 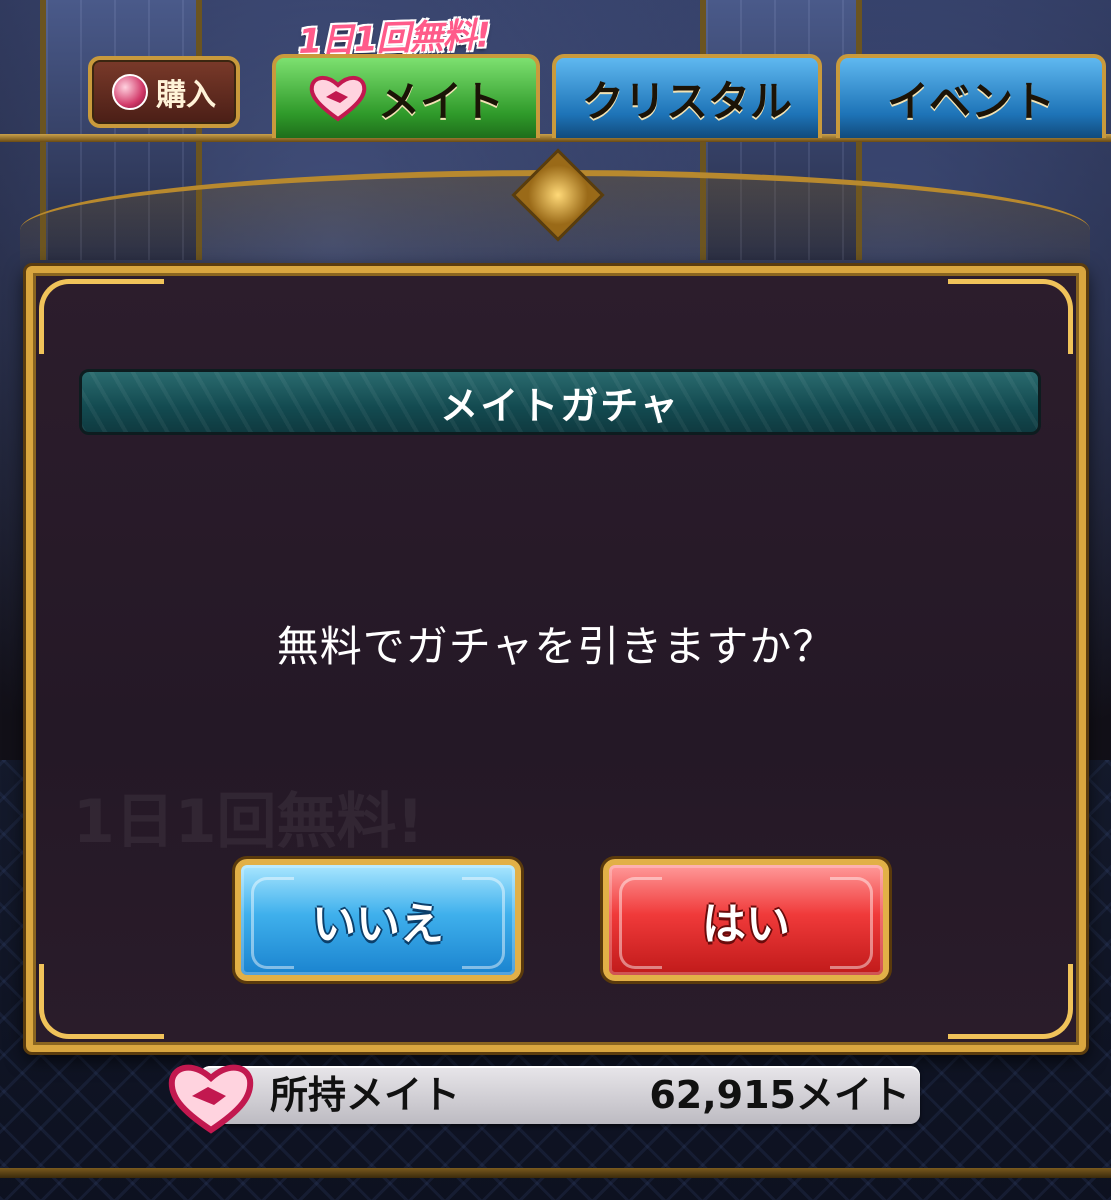 What do you see at coordinates (248, 822) in the screenshot?
I see `dialog-background-hint: 1日1回無料!` at bounding box center [248, 822].